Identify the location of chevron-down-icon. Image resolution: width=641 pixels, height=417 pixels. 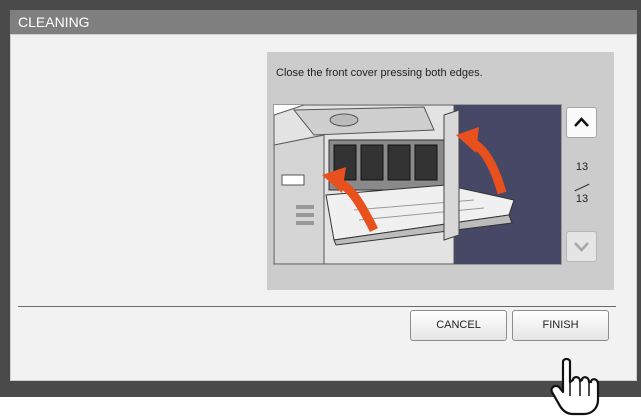
(581, 247).